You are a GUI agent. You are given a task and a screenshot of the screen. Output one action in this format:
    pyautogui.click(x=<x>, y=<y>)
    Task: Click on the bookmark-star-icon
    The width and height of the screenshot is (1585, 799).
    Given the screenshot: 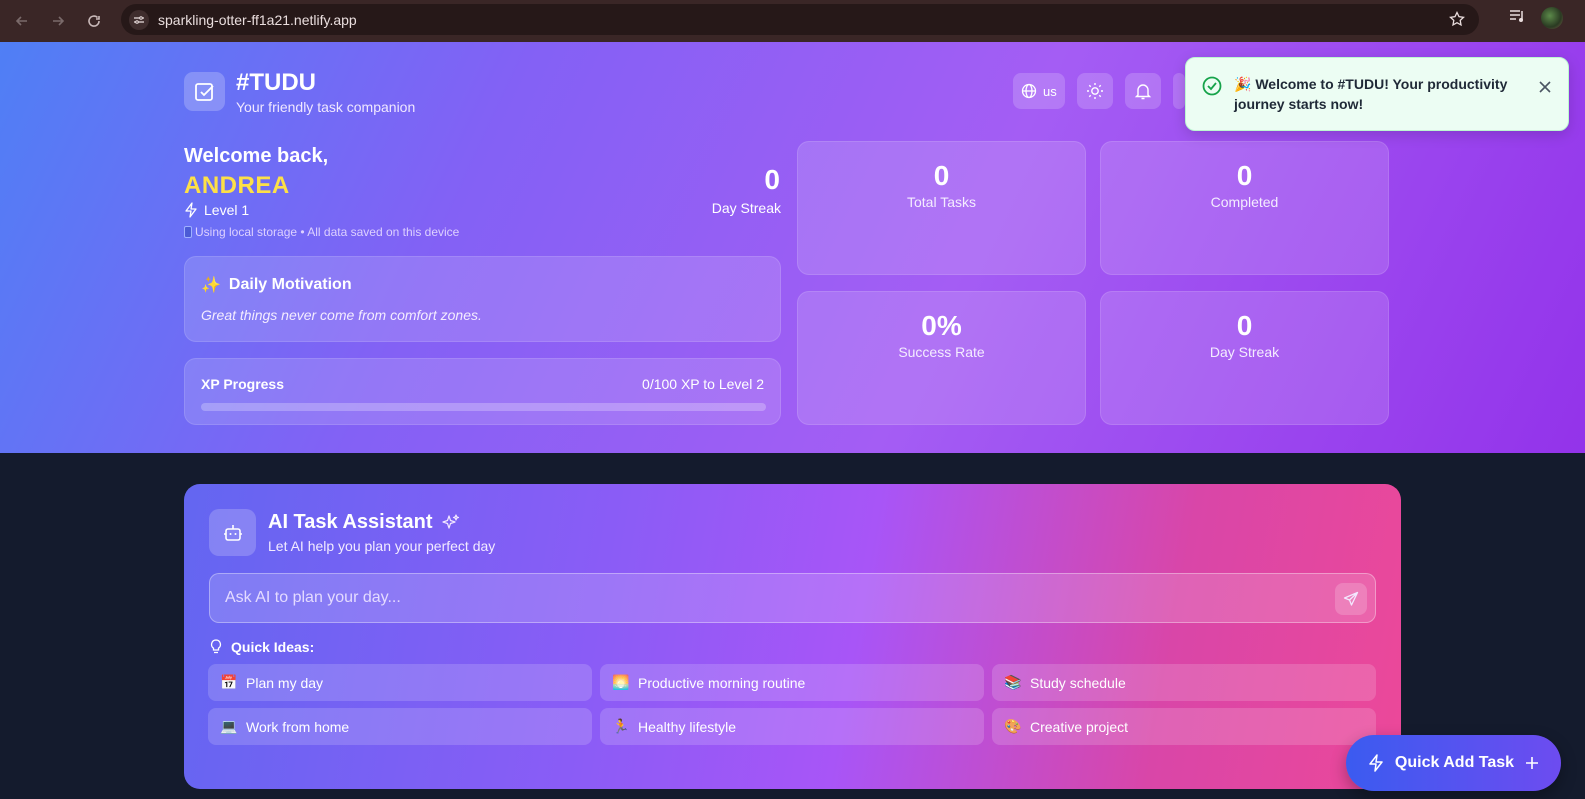 What is the action you would take?
    pyautogui.click(x=1457, y=21)
    